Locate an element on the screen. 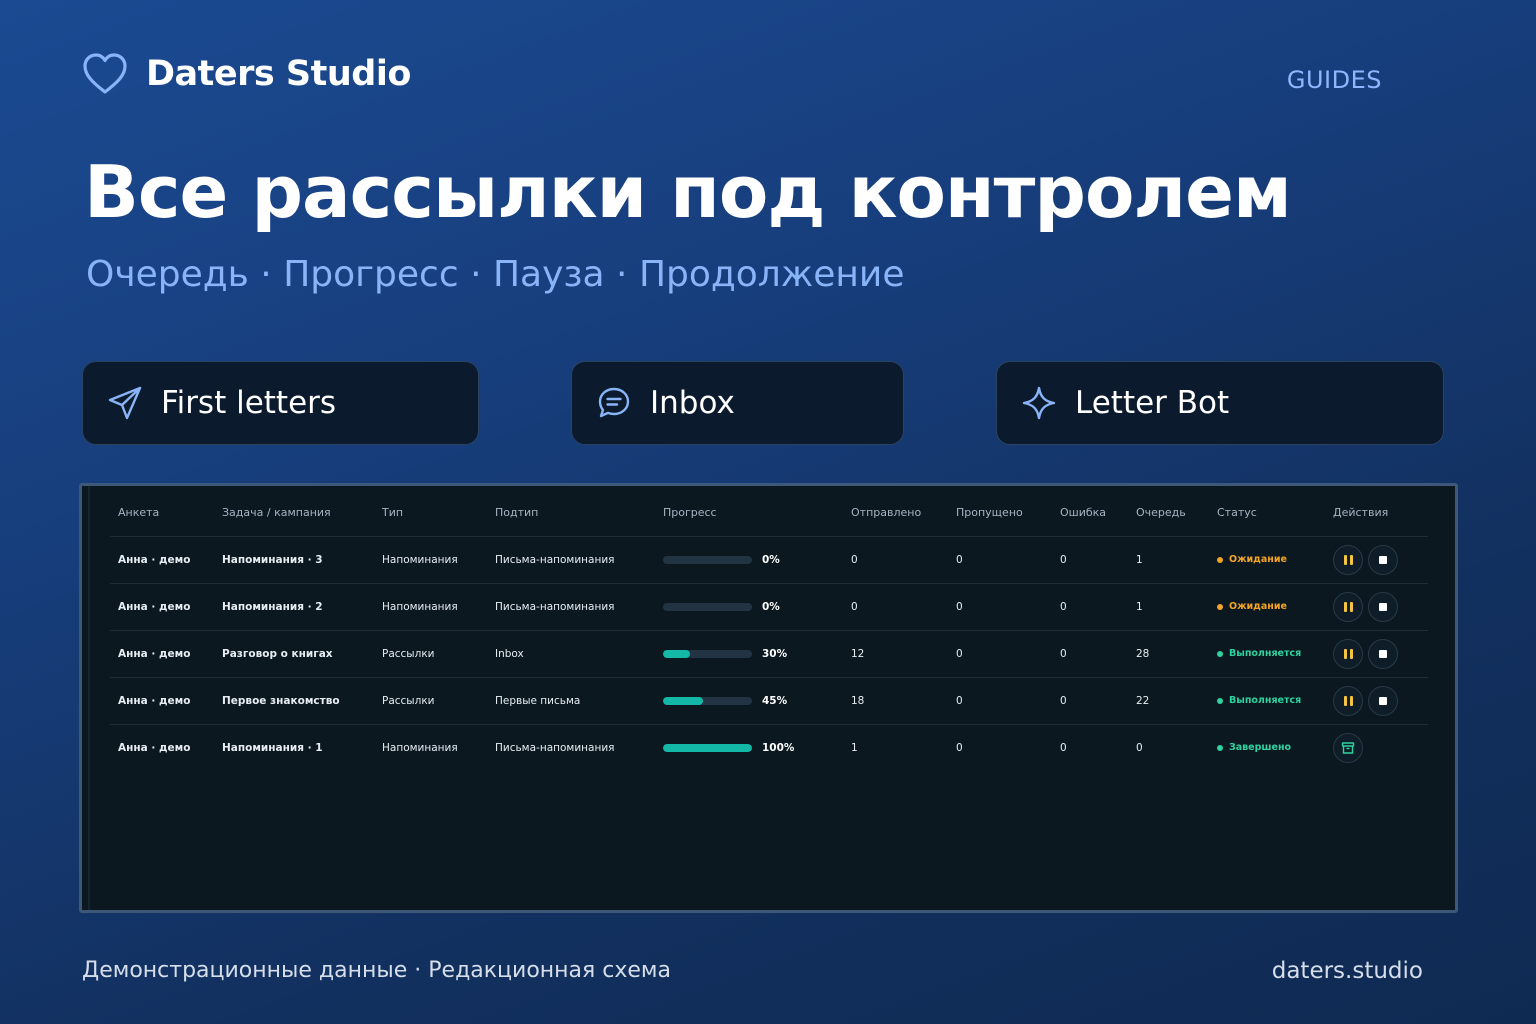 The height and width of the screenshot is (1024, 1536). column-header: Пропущено is located at coordinates (1000, 511).